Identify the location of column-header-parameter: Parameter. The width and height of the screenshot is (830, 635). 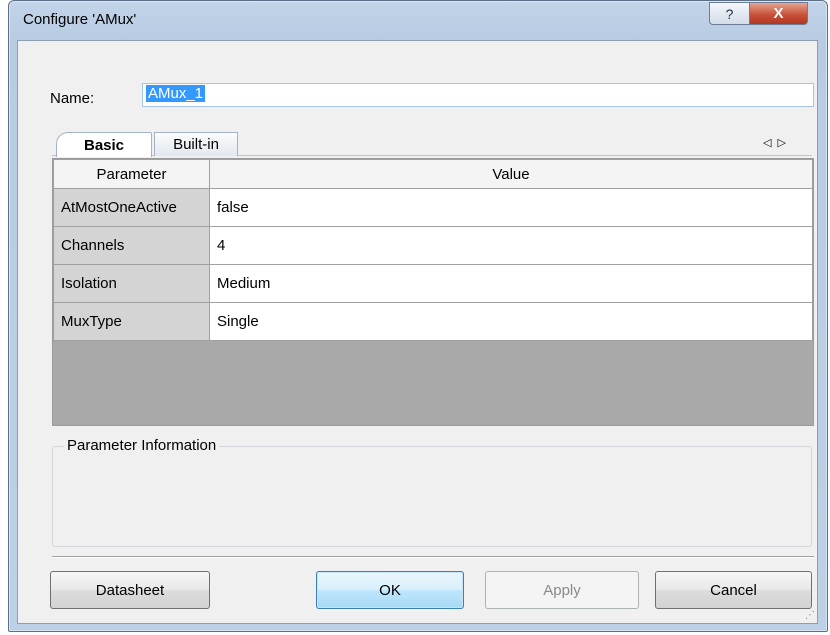
(131, 174).